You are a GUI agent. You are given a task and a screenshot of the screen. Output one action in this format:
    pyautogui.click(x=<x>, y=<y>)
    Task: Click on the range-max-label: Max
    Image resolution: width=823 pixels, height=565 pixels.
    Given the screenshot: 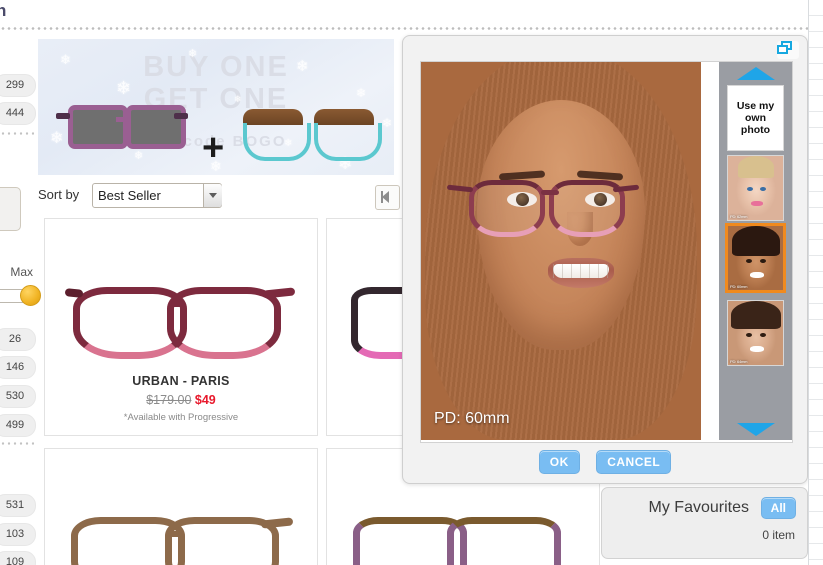 What is the action you would take?
    pyautogui.click(x=21, y=272)
    